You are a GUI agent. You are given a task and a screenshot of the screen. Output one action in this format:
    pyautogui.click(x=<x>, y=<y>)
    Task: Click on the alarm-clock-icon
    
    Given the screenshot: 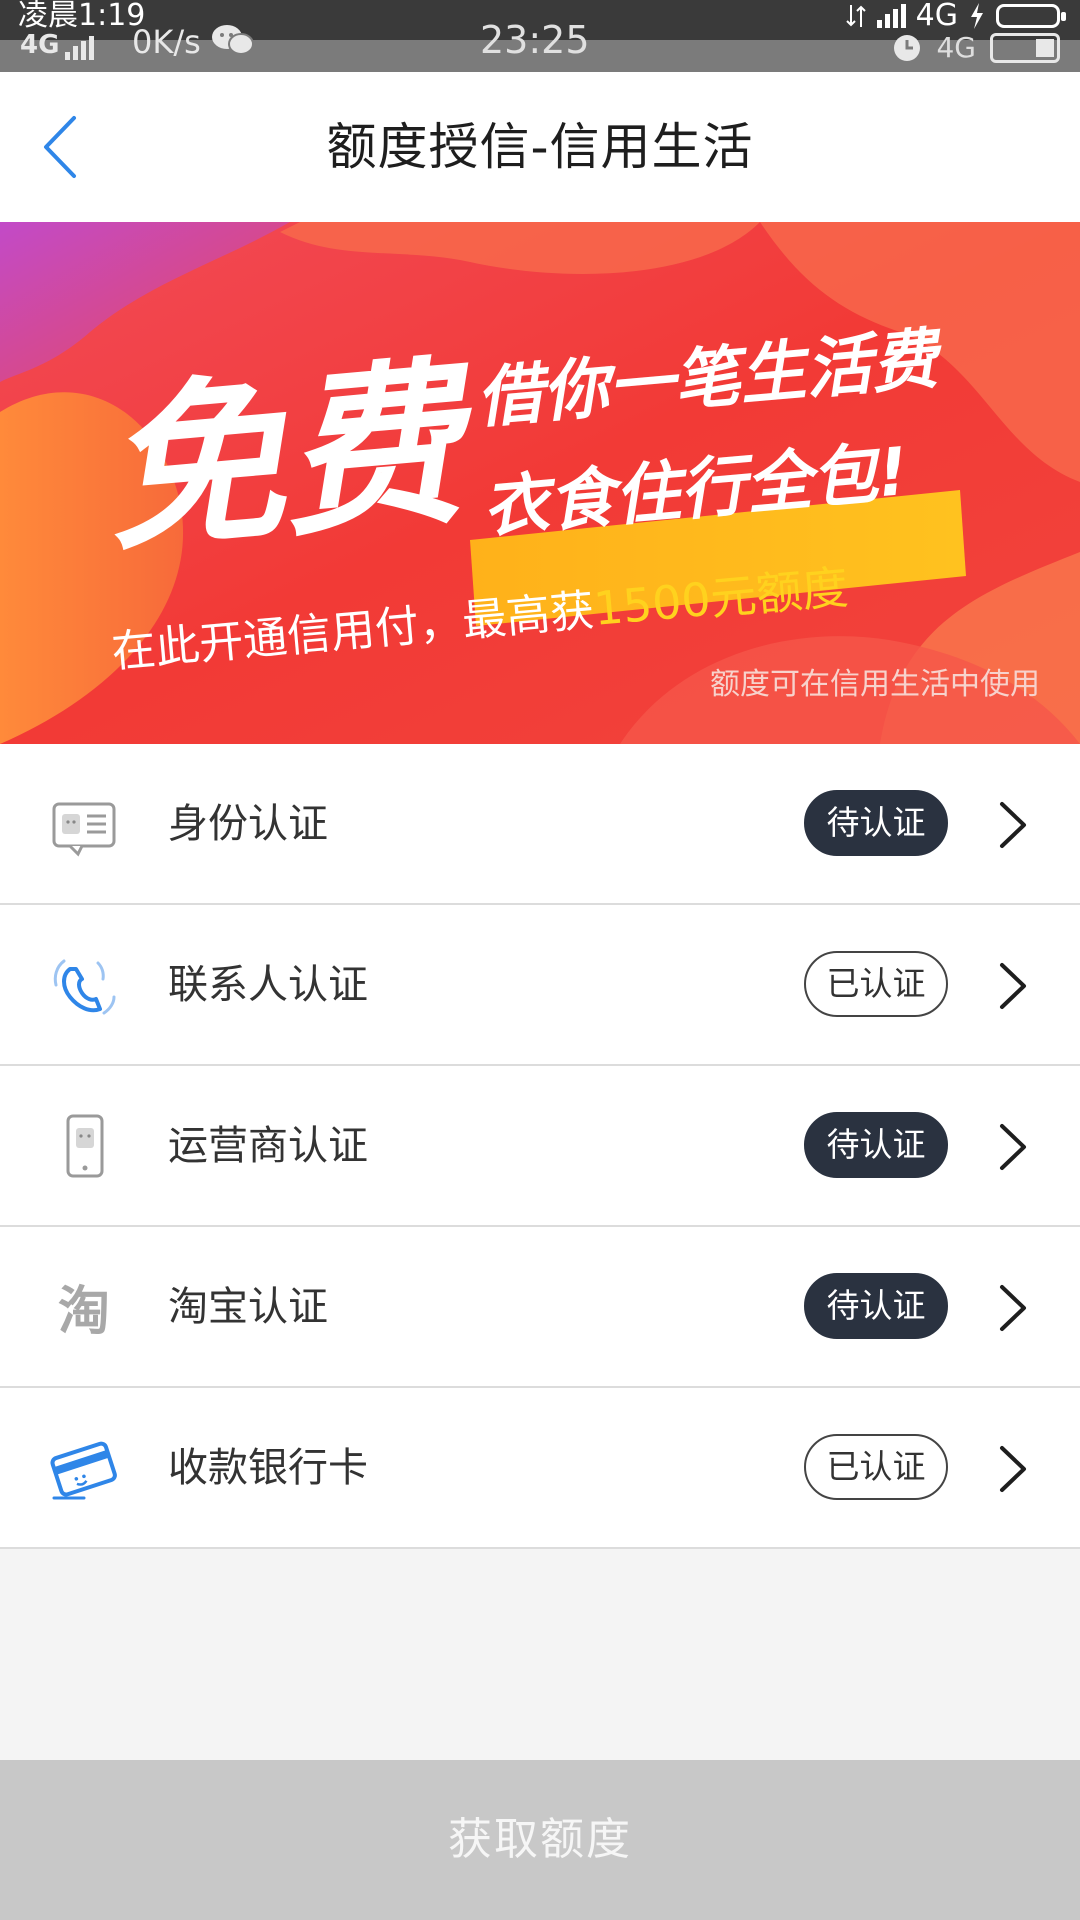 What is the action you would take?
    pyautogui.click(x=907, y=48)
    